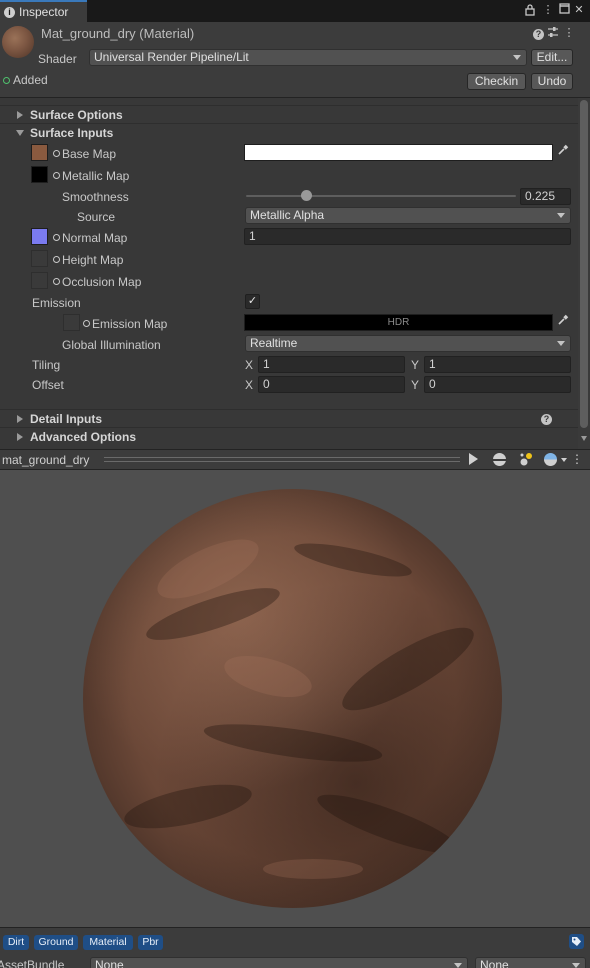  I want to click on preview-lighting-icon, so click(526, 459).